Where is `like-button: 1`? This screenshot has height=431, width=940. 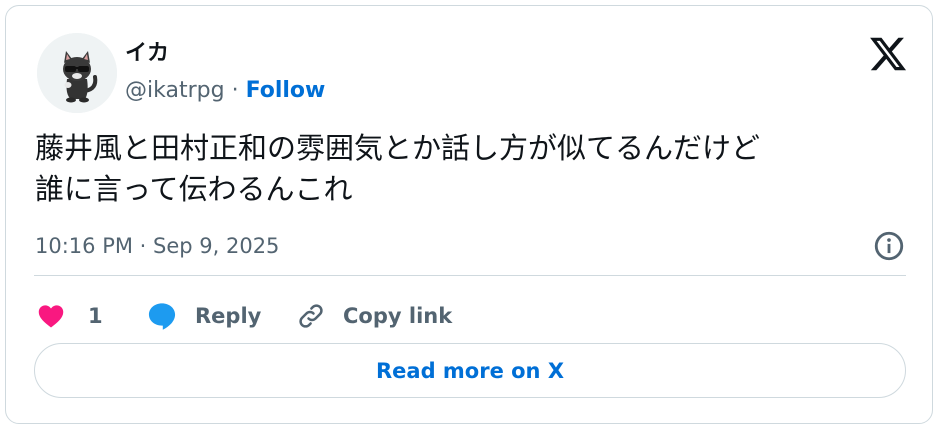 like-button: 1 is located at coordinates (91, 316).